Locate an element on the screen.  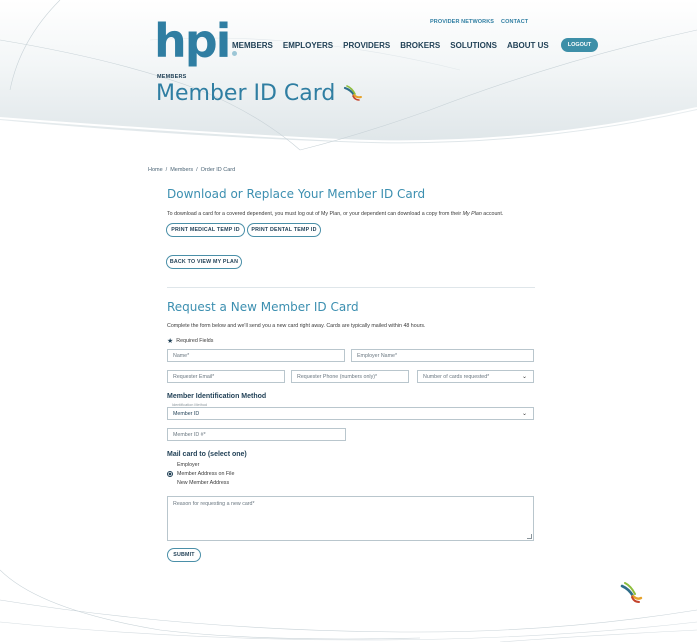
section-eyebrow: MEMBERS is located at coordinates (172, 77).